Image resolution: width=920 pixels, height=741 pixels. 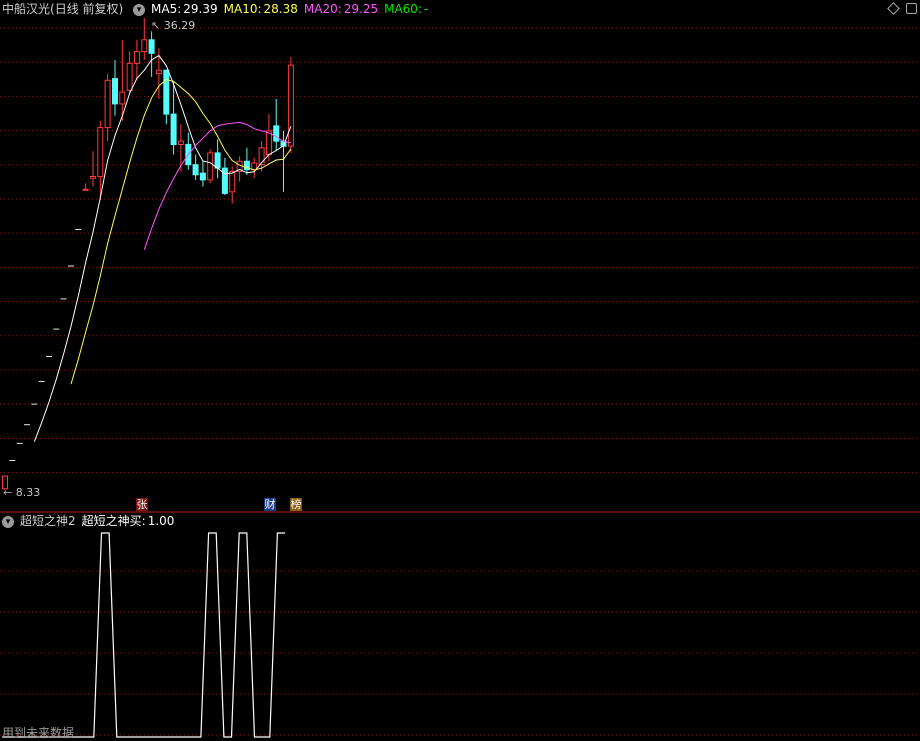 I want to click on ma60-value: -, so click(x=426, y=9).